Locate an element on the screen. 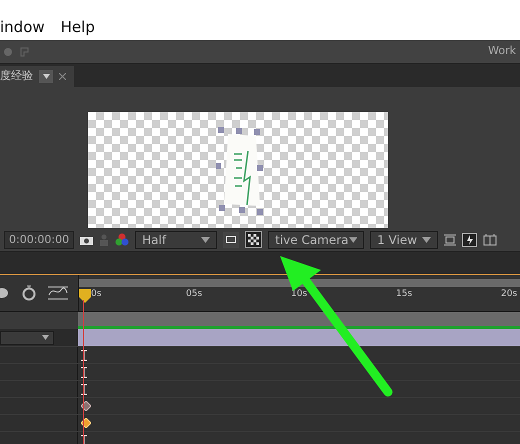 This screenshot has height=444, width=520. time-label: 10s is located at coordinates (299, 294).